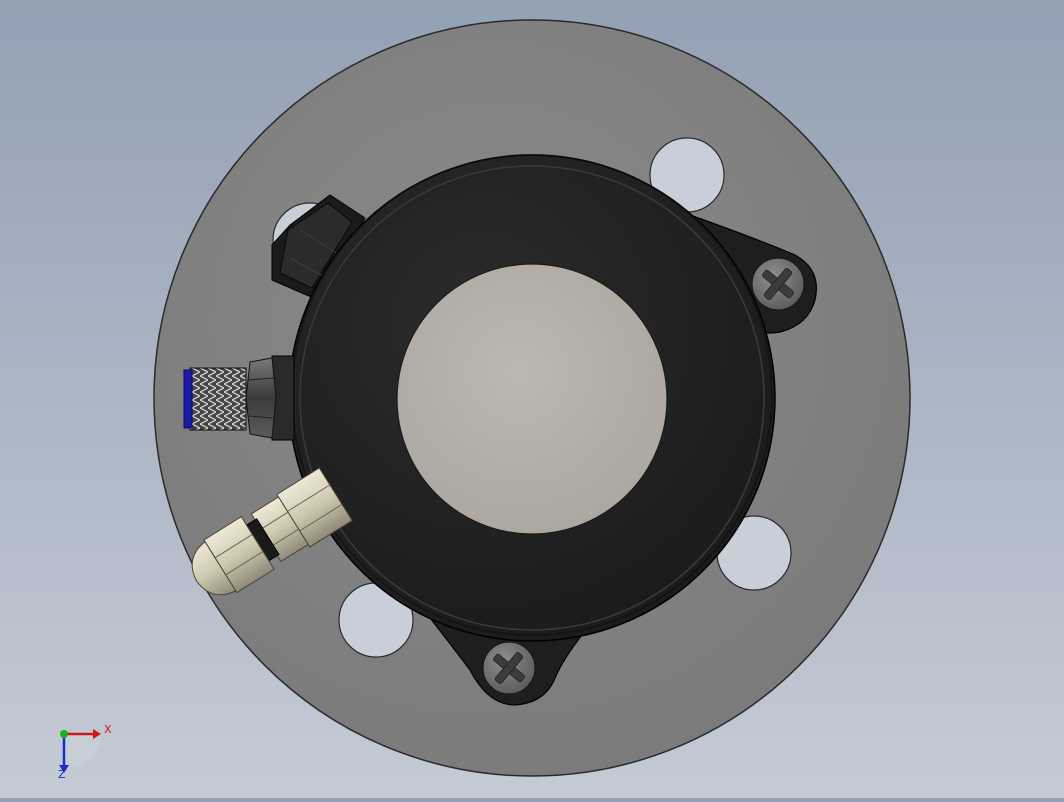 This screenshot has width=1064, height=802. What do you see at coordinates (62, 774) in the screenshot?
I see `z-axis-label: Z` at bounding box center [62, 774].